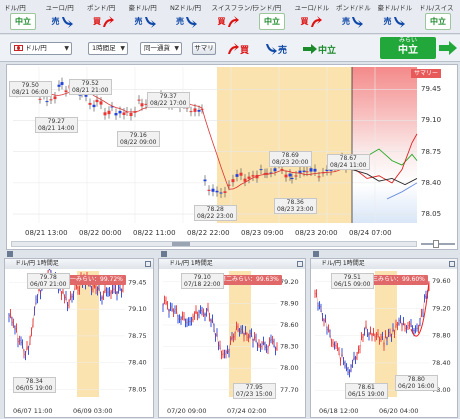  I want to click on pair-name: ランド/円, so click(267, 8).